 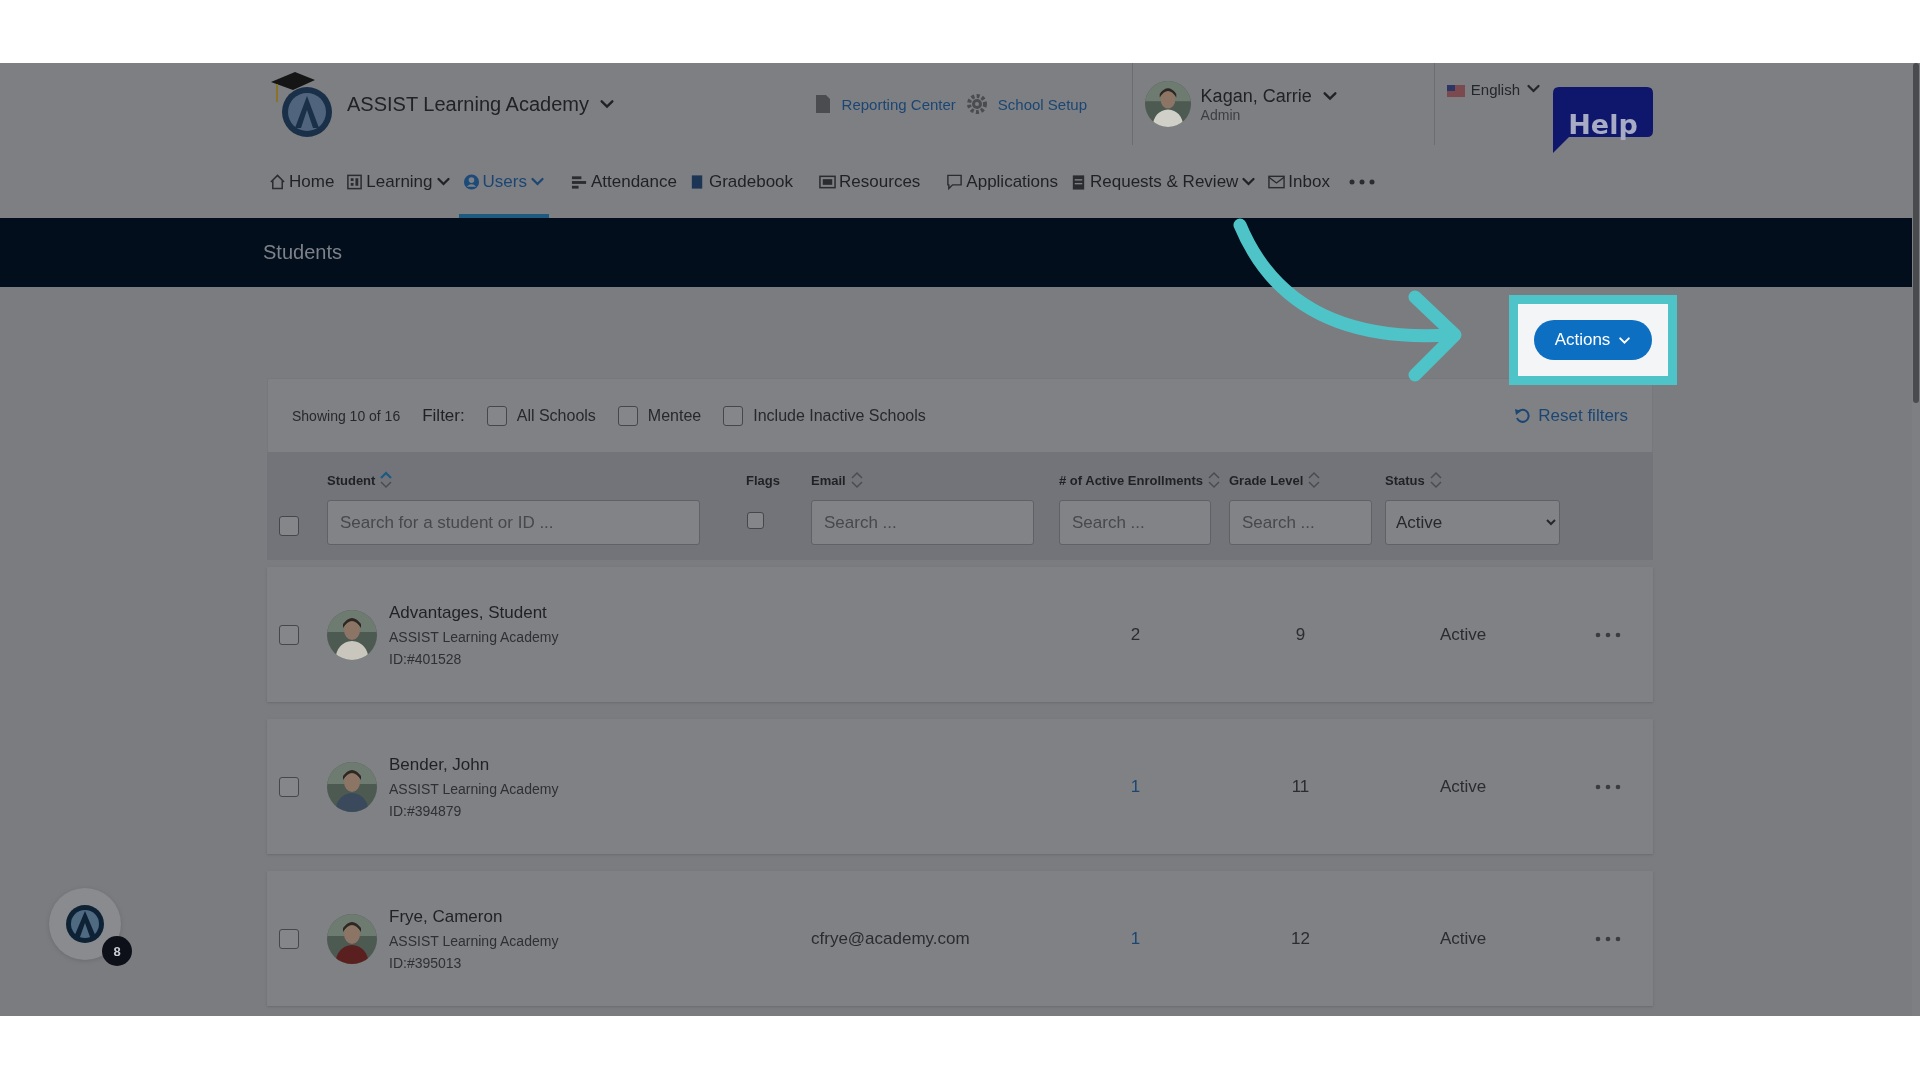 I want to click on nav-tab: Gradebook, so click(x=741, y=181).